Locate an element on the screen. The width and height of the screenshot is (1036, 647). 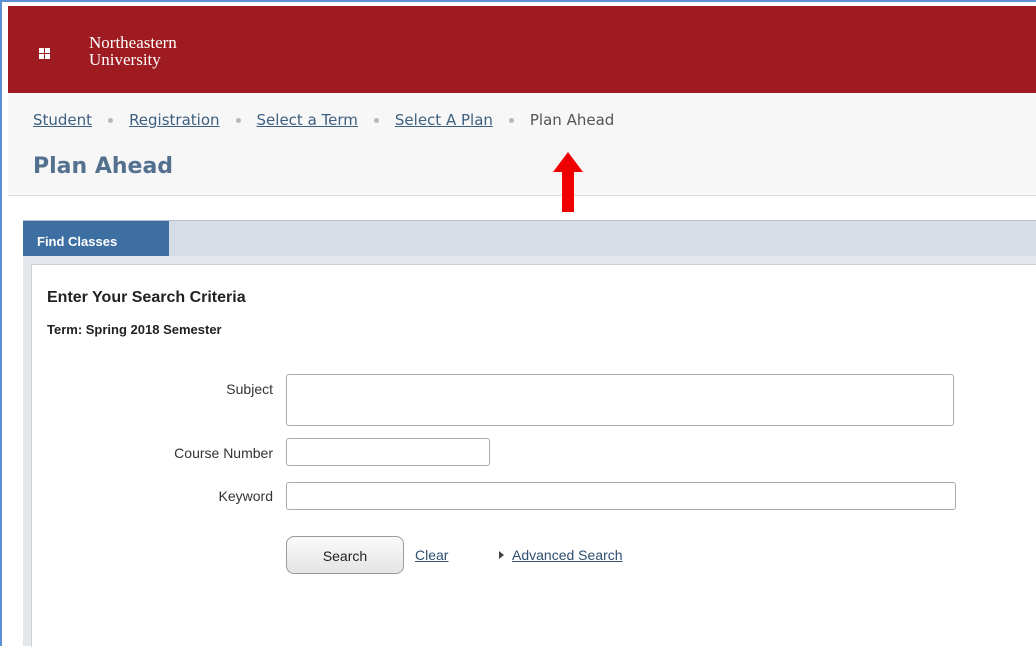
course-number-label: Course Number is located at coordinates (223, 453).